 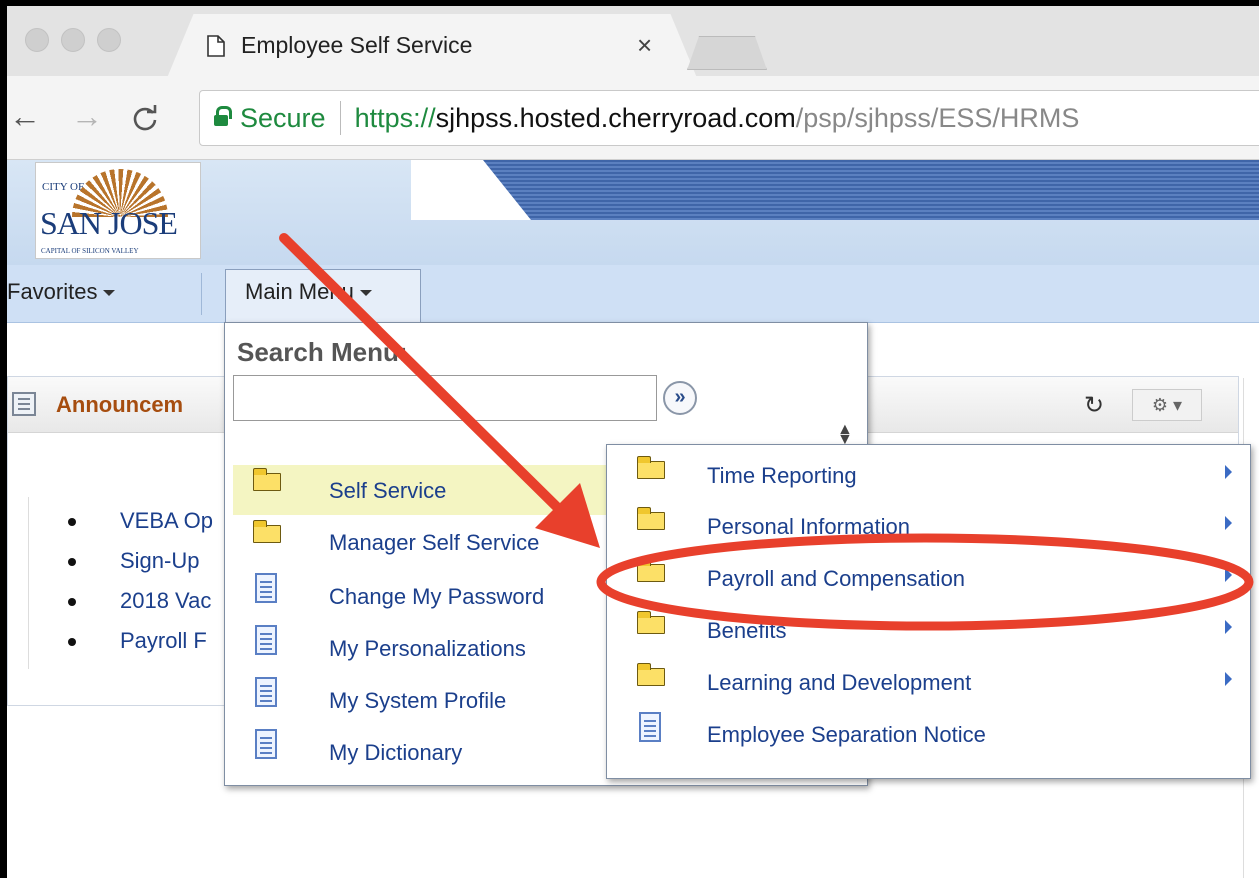 What do you see at coordinates (322, 352) in the screenshot?
I see `search-menu-label: Search Menu:` at bounding box center [322, 352].